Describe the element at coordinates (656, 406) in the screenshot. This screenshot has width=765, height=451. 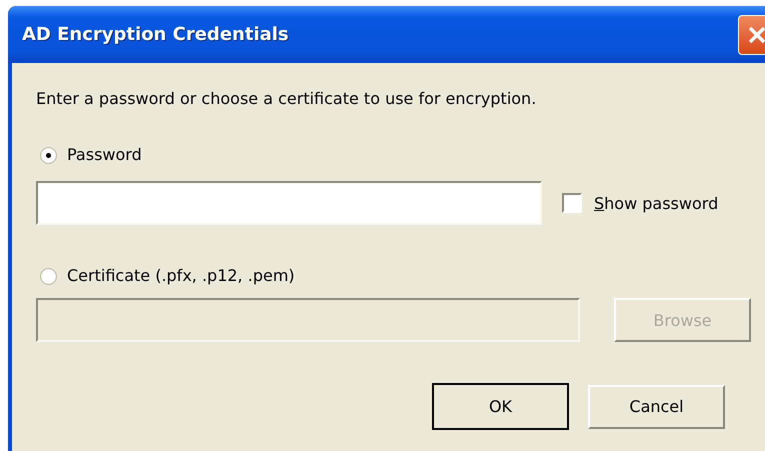
I see `dialog-button: Cancel` at that location.